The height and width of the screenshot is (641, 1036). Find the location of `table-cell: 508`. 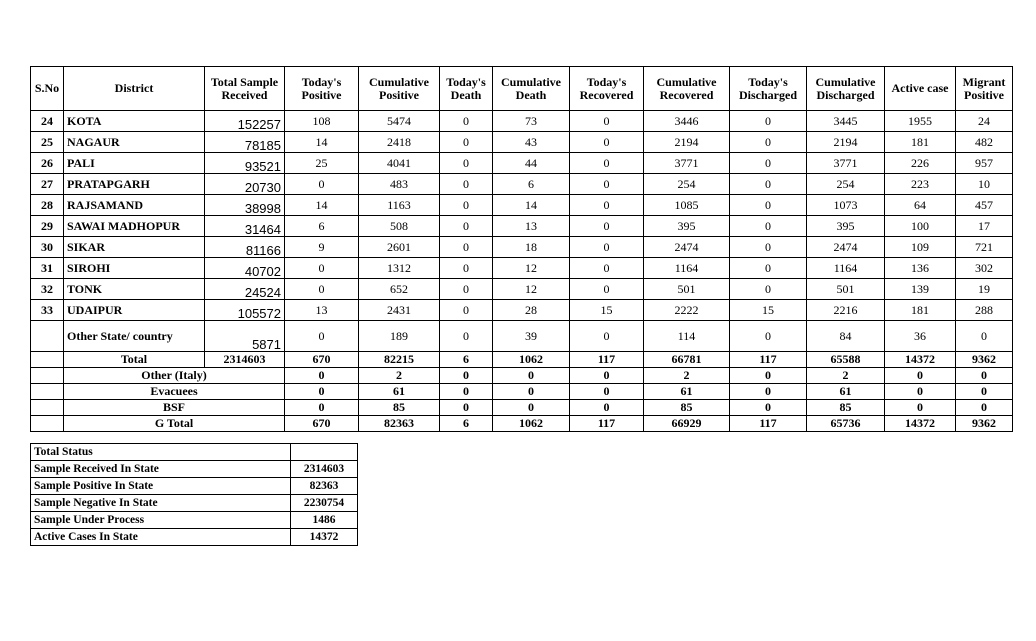

table-cell: 508 is located at coordinates (399, 226).